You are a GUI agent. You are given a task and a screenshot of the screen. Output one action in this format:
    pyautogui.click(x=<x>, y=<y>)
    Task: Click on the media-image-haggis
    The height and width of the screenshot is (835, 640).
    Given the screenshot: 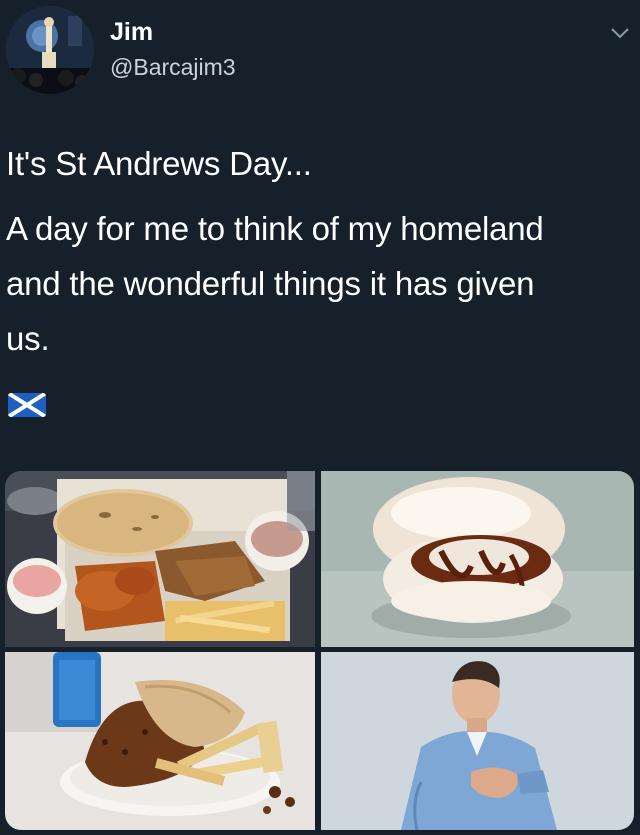 What is the action you would take?
    pyautogui.click(x=160, y=741)
    